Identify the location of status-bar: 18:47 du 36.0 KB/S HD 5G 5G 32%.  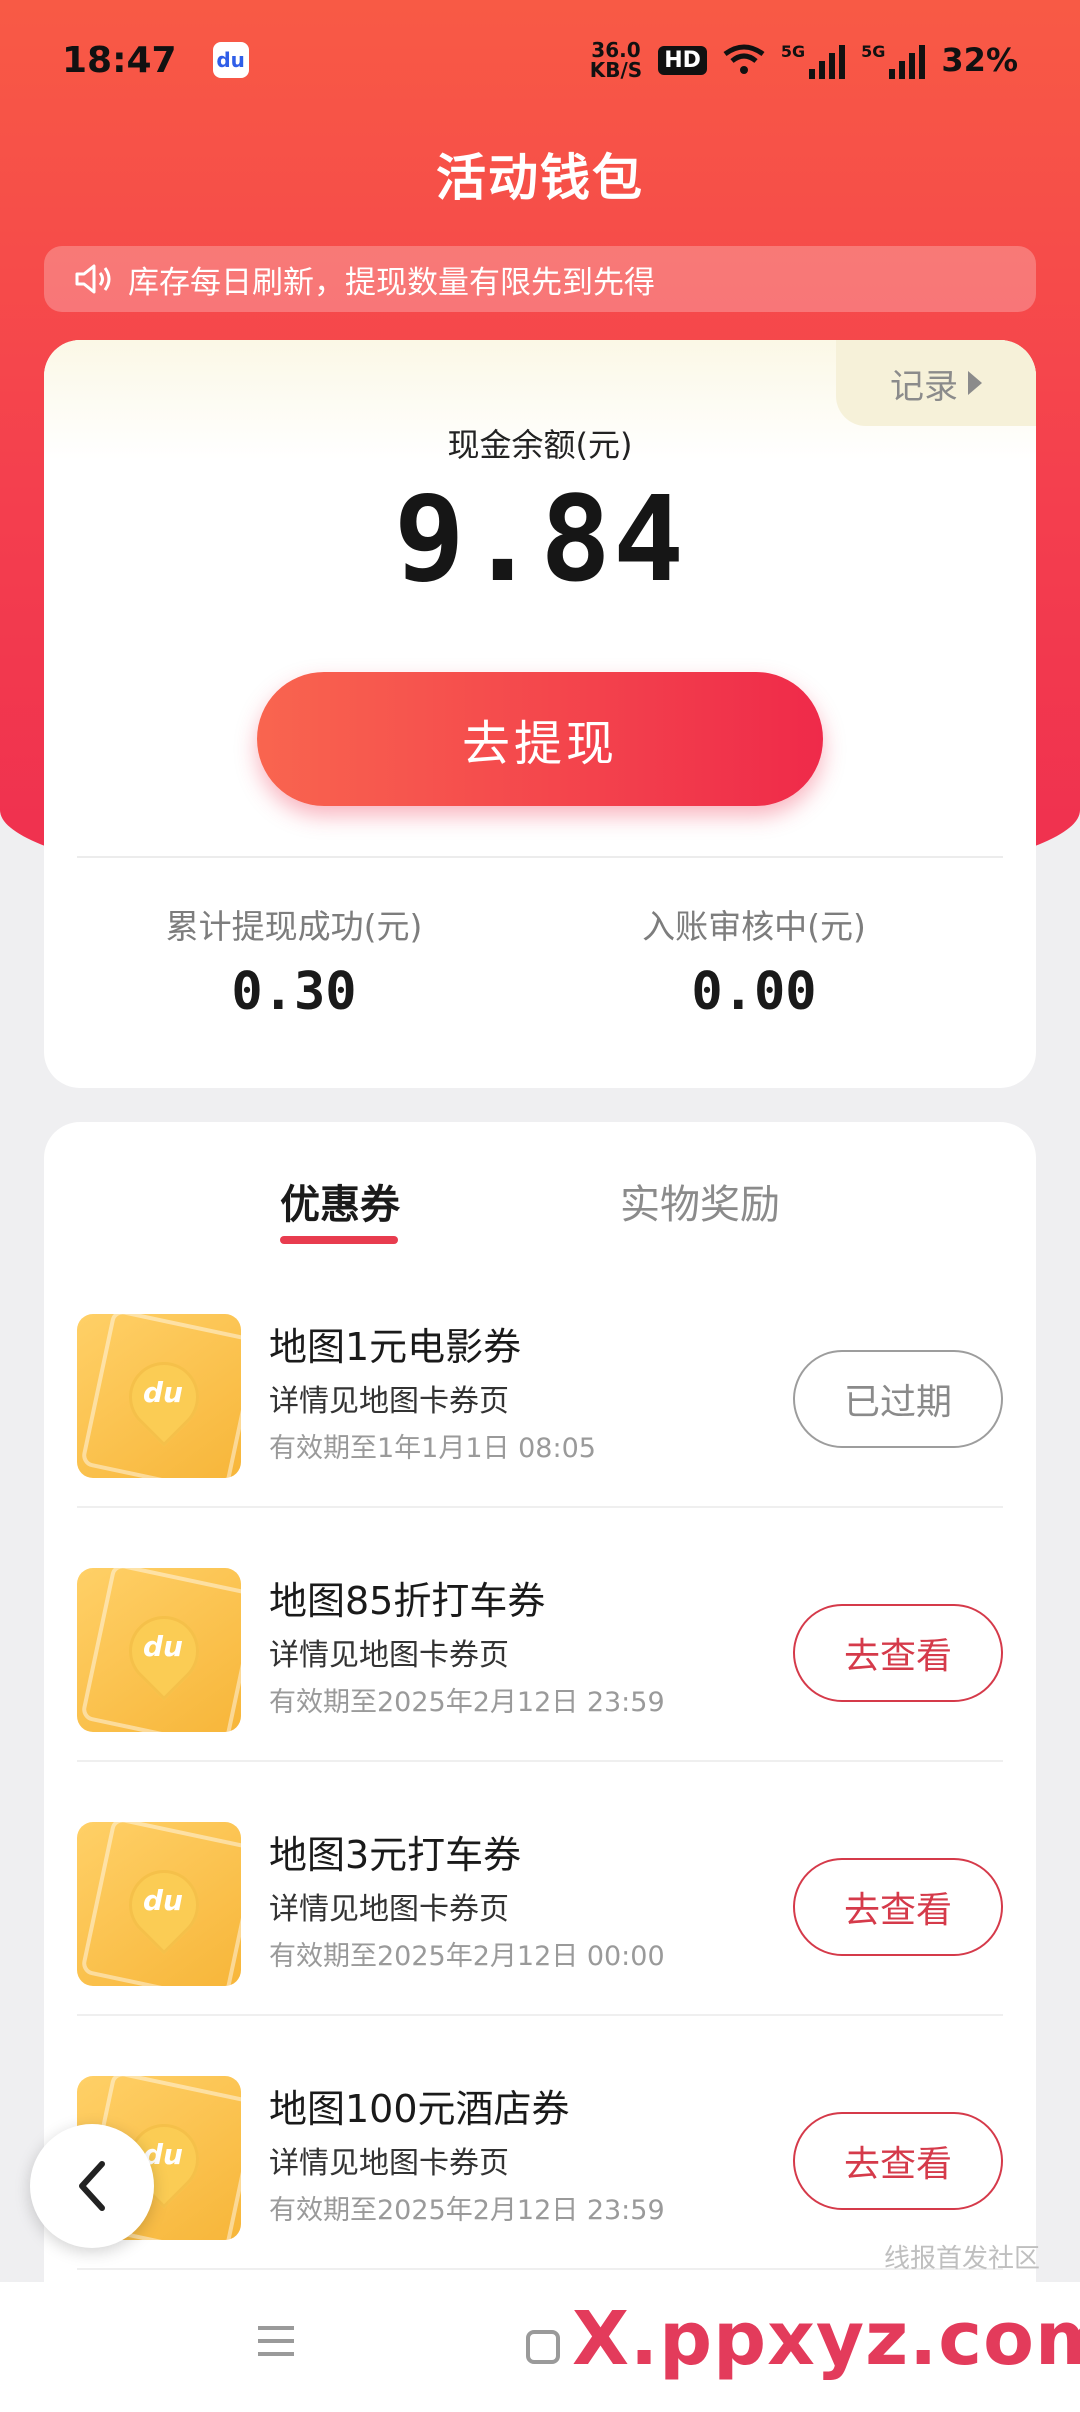
(540, 60).